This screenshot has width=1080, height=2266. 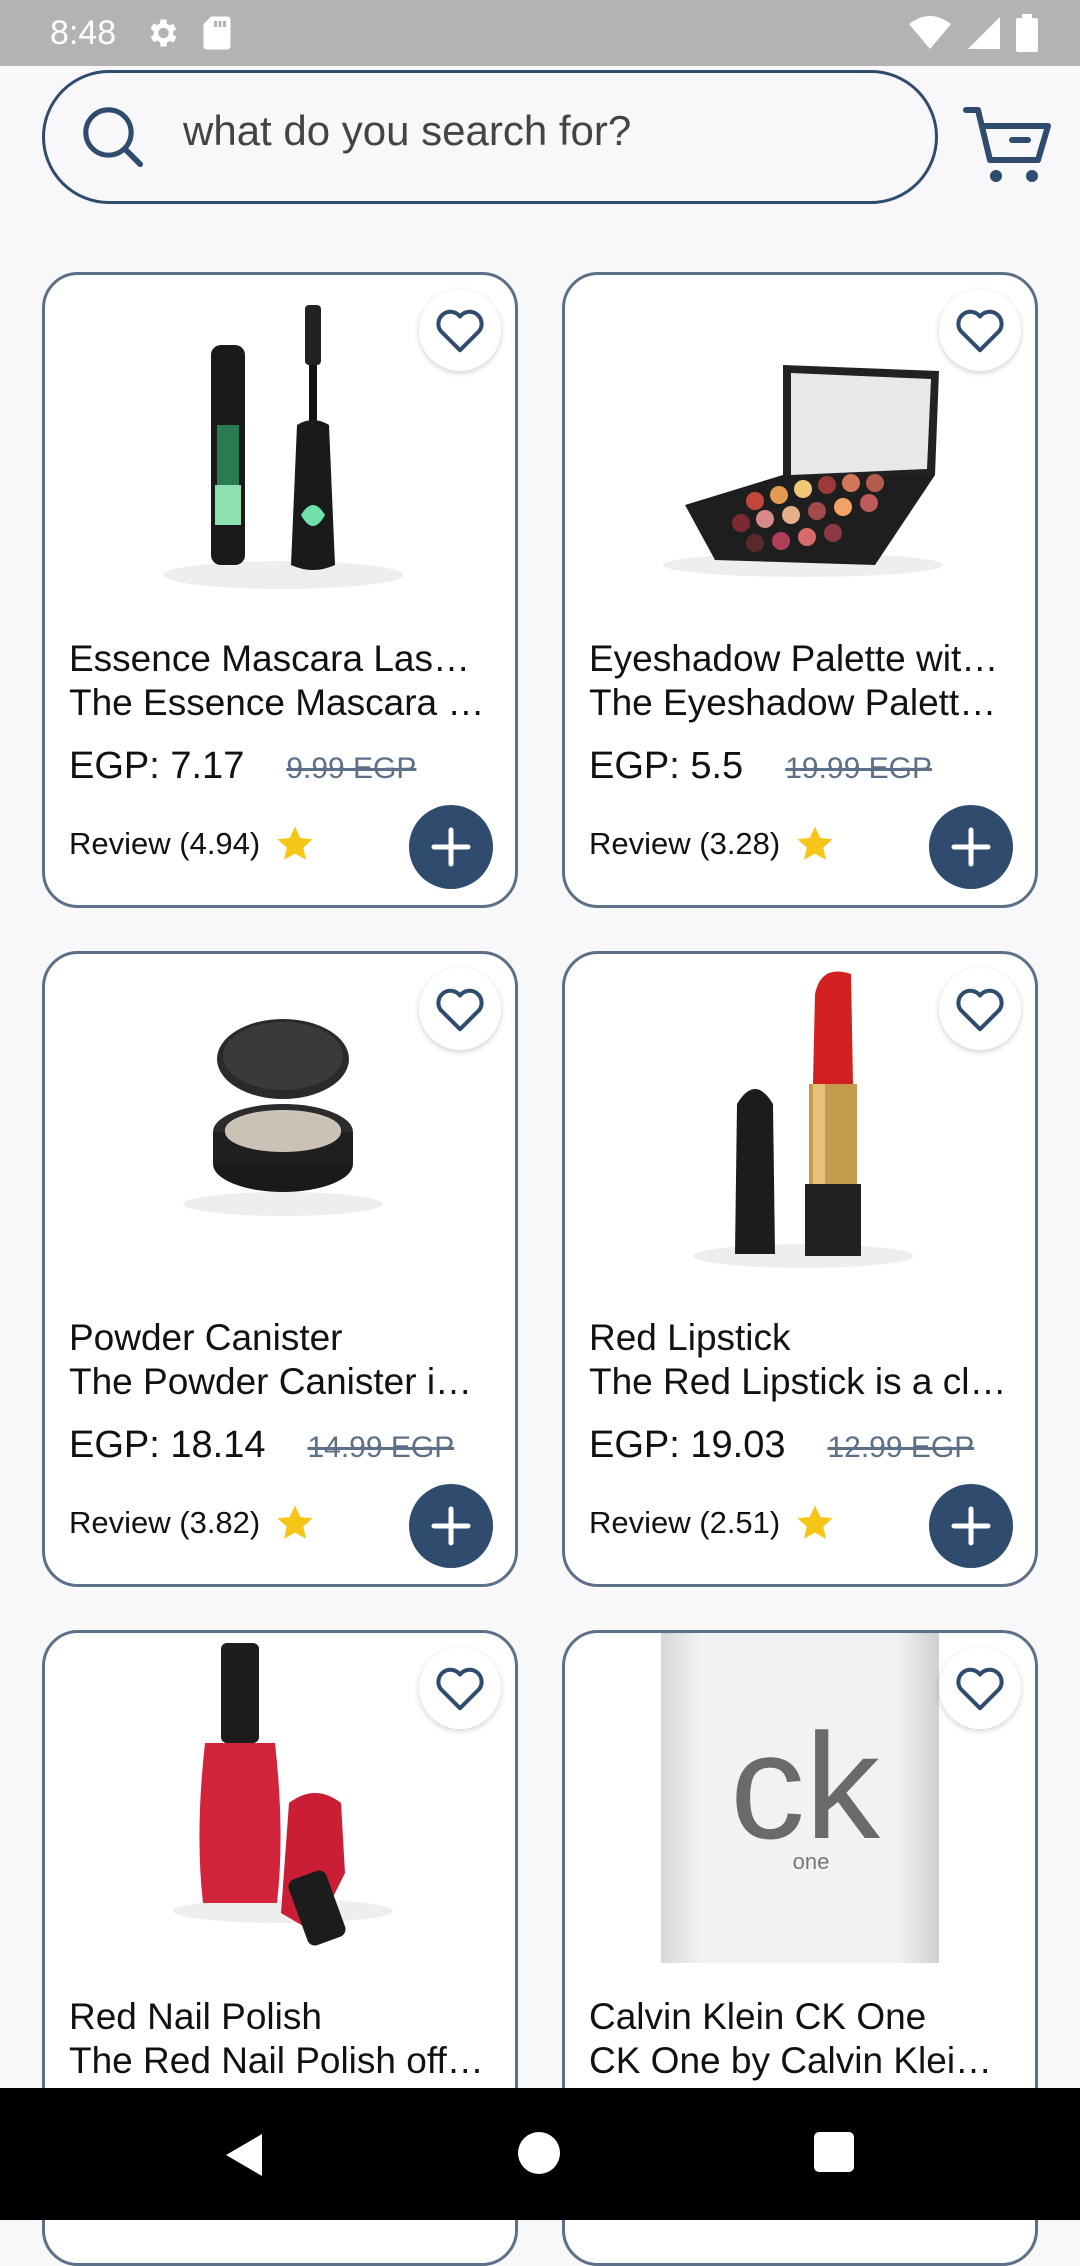 What do you see at coordinates (157, 766) in the screenshot?
I see `product-price: EGP: 7.17` at bounding box center [157, 766].